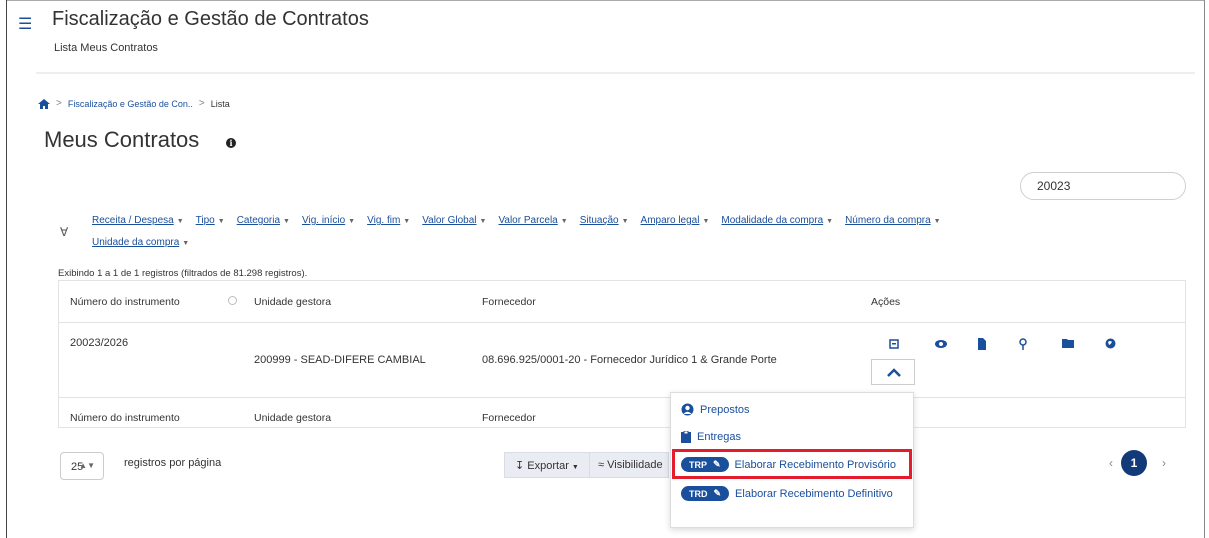 The image size is (1209, 538). Describe the element at coordinates (1023, 344) in the screenshot. I see `map-pin-icon` at that location.